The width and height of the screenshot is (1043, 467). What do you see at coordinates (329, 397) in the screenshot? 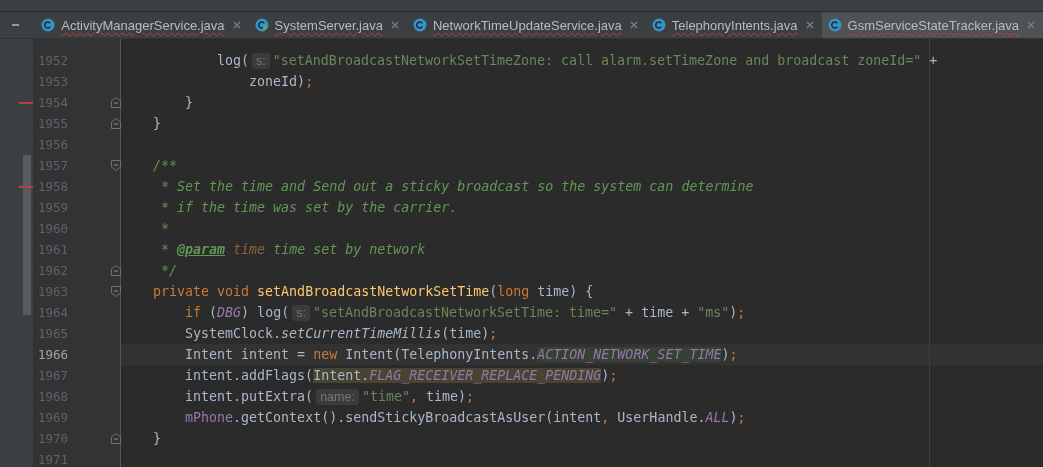
I see `code-line: intent.putExtra( name: "time", time);` at bounding box center [329, 397].